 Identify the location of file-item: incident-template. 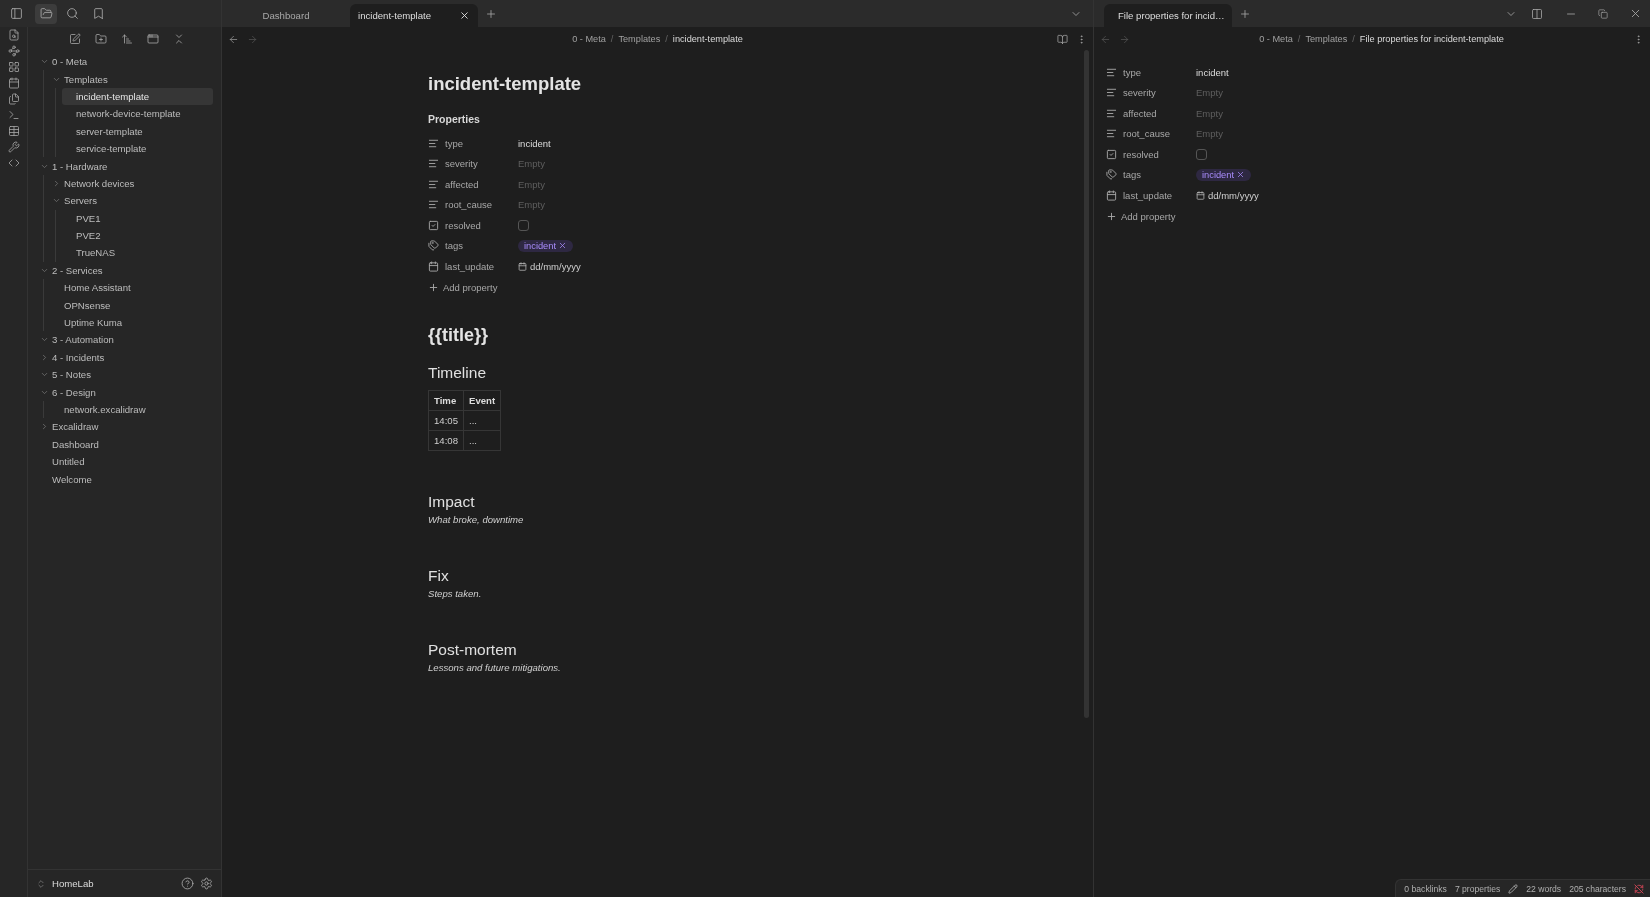
(137, 96).